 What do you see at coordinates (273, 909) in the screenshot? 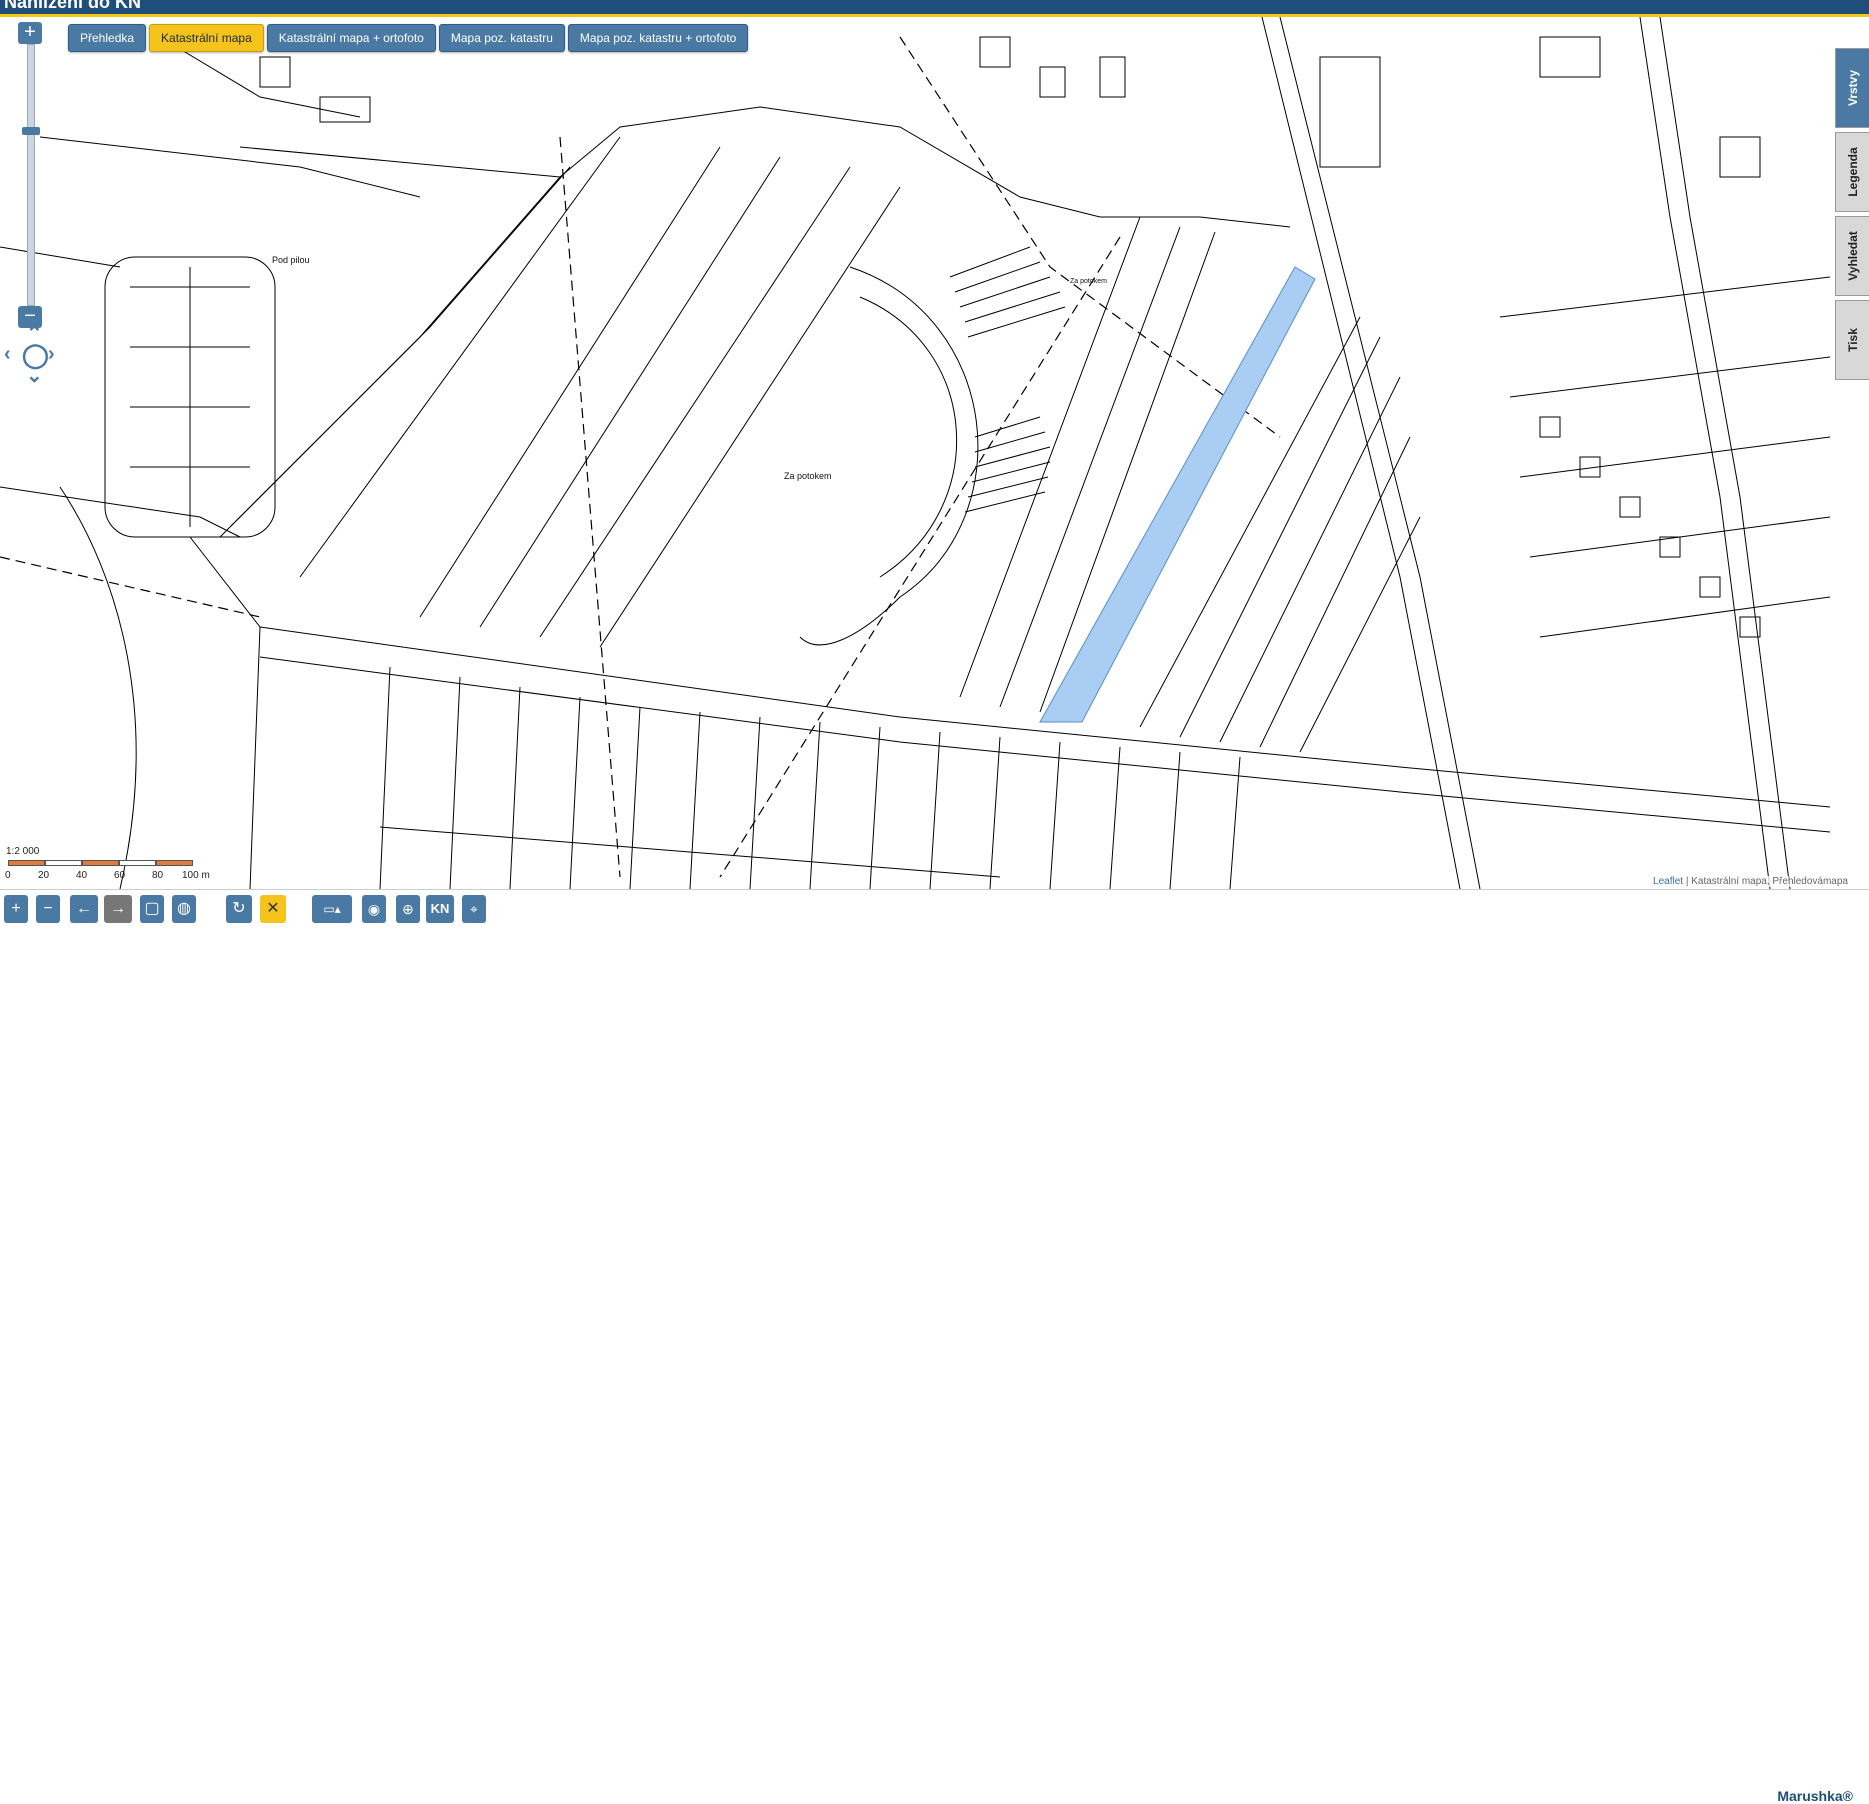
I see `clear-icon: ✕` at bounding box center [273, 909].